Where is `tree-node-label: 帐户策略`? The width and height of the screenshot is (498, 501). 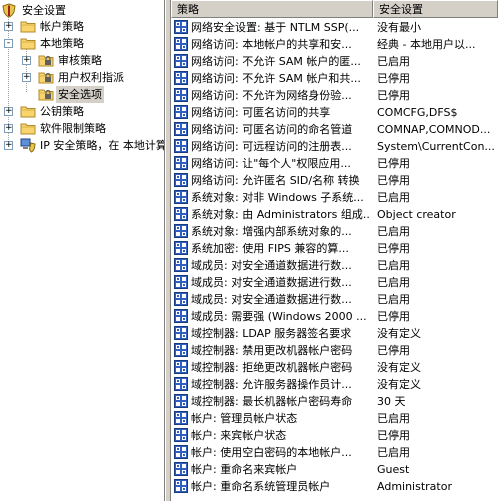
tree-node-label: 帐户策略 is located at coordinates (62, 26).